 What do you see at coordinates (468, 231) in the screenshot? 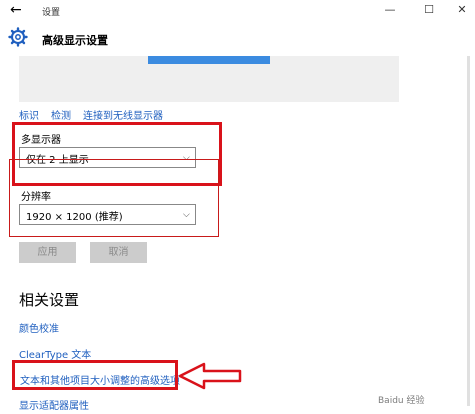
I see `scrollbar` at bounding box center [468, 231].